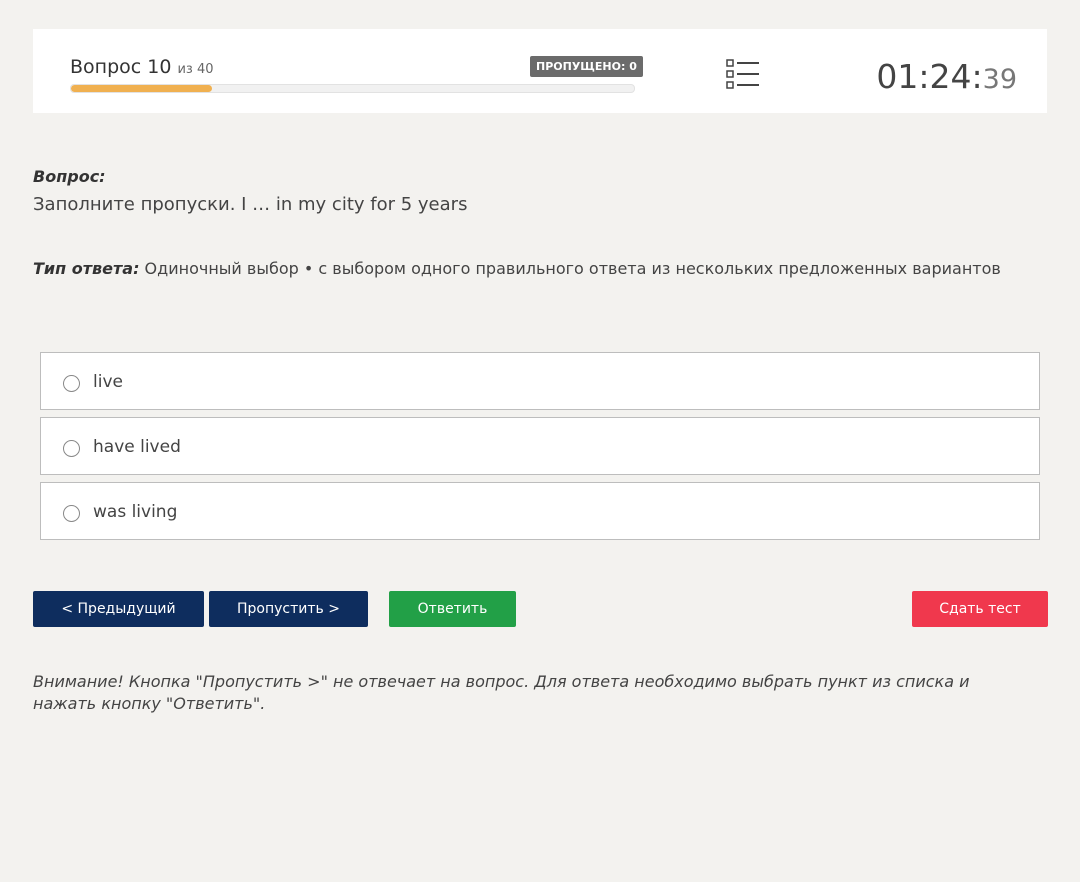 This screenshot has width=1080, height=882. What do you see at coordinates (586, 66) in the screenshot?
I see `skipped-badge: ПРОПУЩЕНО: 0` at bounding box center [586, 66].